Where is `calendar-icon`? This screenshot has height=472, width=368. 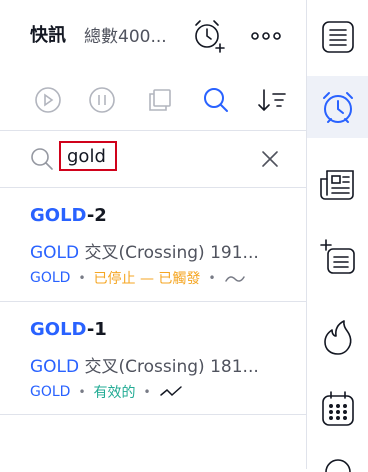
calendar-icon is located at coordinates (337, 409).